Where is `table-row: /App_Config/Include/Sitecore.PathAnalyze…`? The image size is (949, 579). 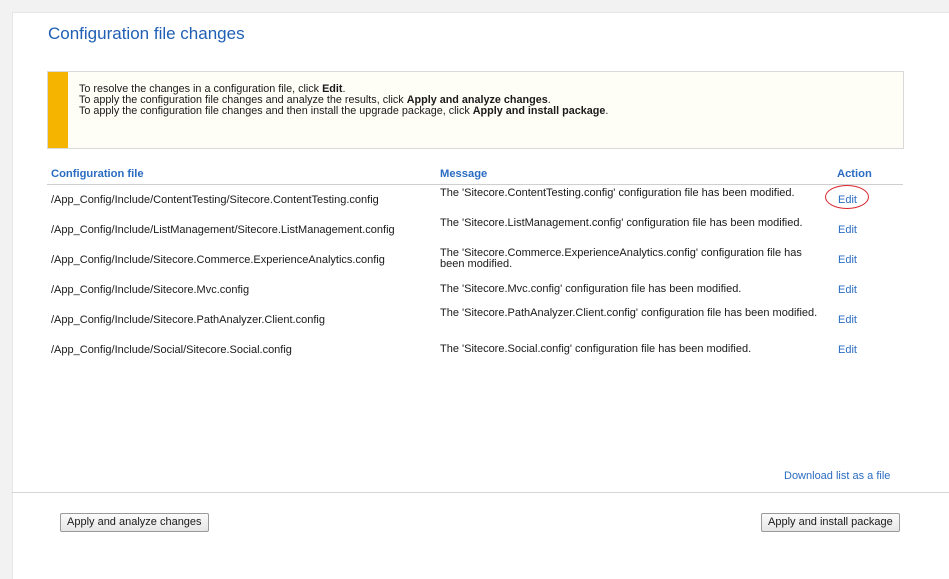
table-row: /App_Config/Include/Sitecore.PathAnalyze… is located at coordinates (475, 320).